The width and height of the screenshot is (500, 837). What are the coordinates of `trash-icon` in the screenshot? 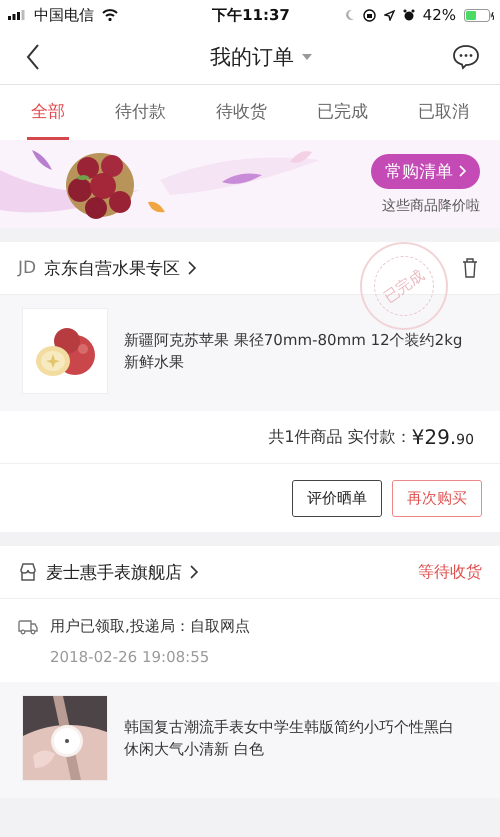 It's located at (470, 268).